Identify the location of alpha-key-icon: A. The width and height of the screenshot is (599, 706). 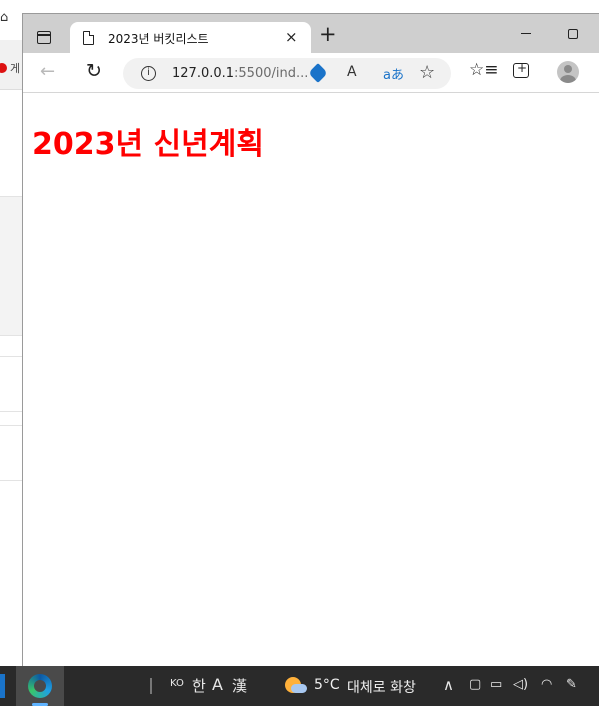
(217, 684).